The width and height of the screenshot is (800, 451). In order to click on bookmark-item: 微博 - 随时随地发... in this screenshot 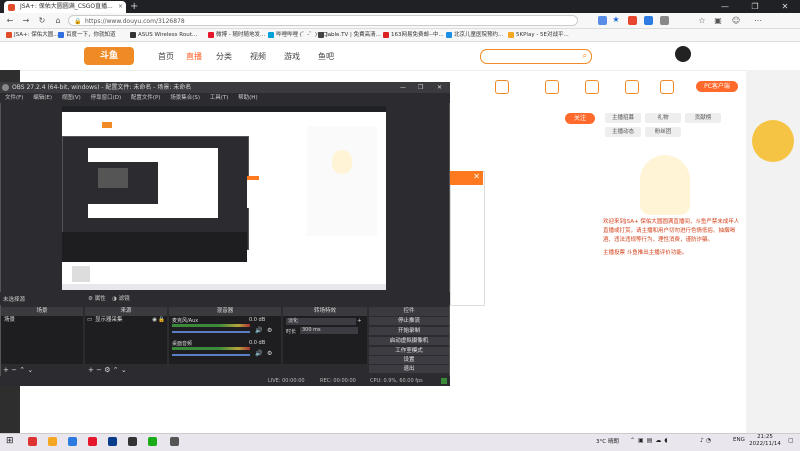, I will do `click(236, 35)`.